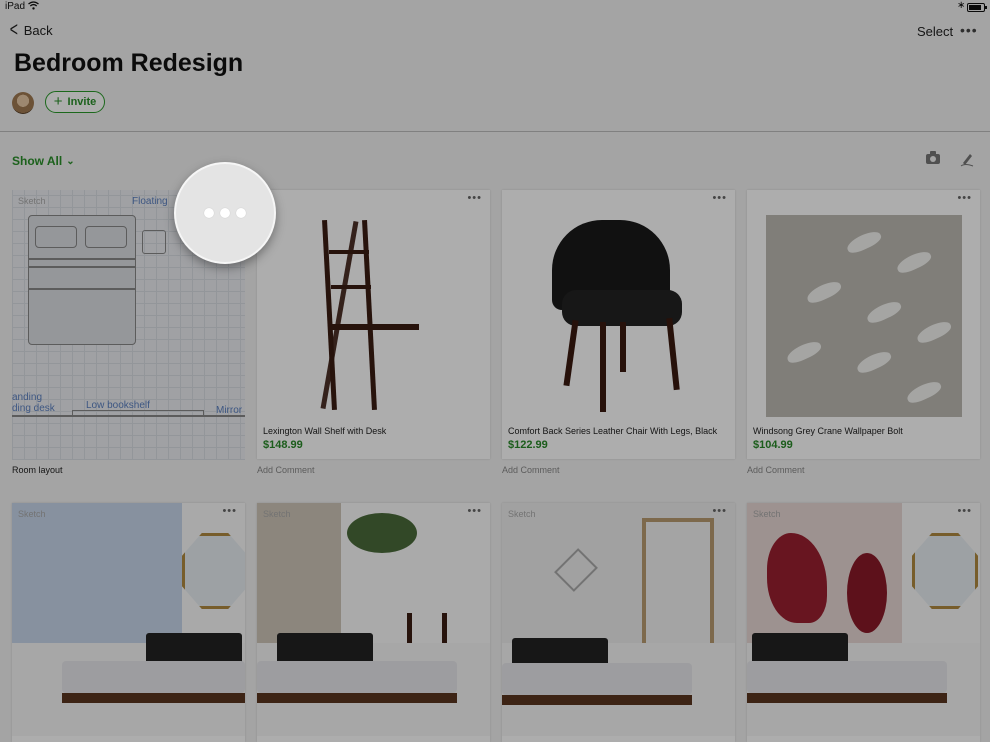 The height and width of the screenshot is (742, 990). Describe the element at coordinates (773, 445) in the screenshot. I see `product-price: $104.99` at that location.